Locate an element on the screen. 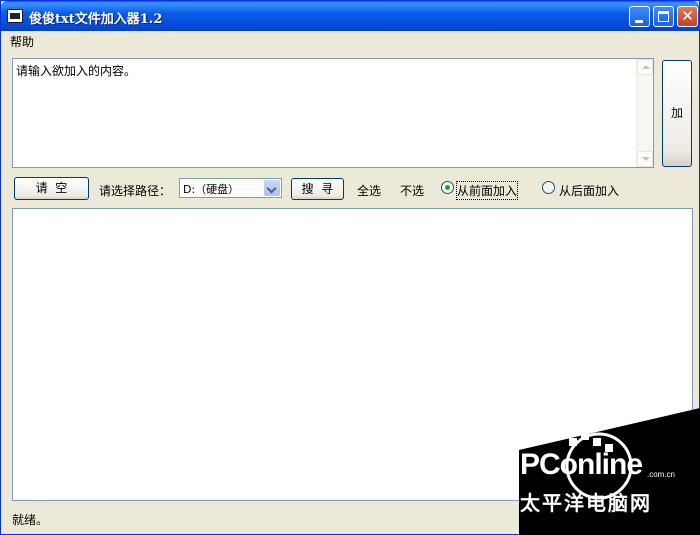 The image size is (700, 535). watermark-domain: .com.cn is located at coordinates (661, 474).